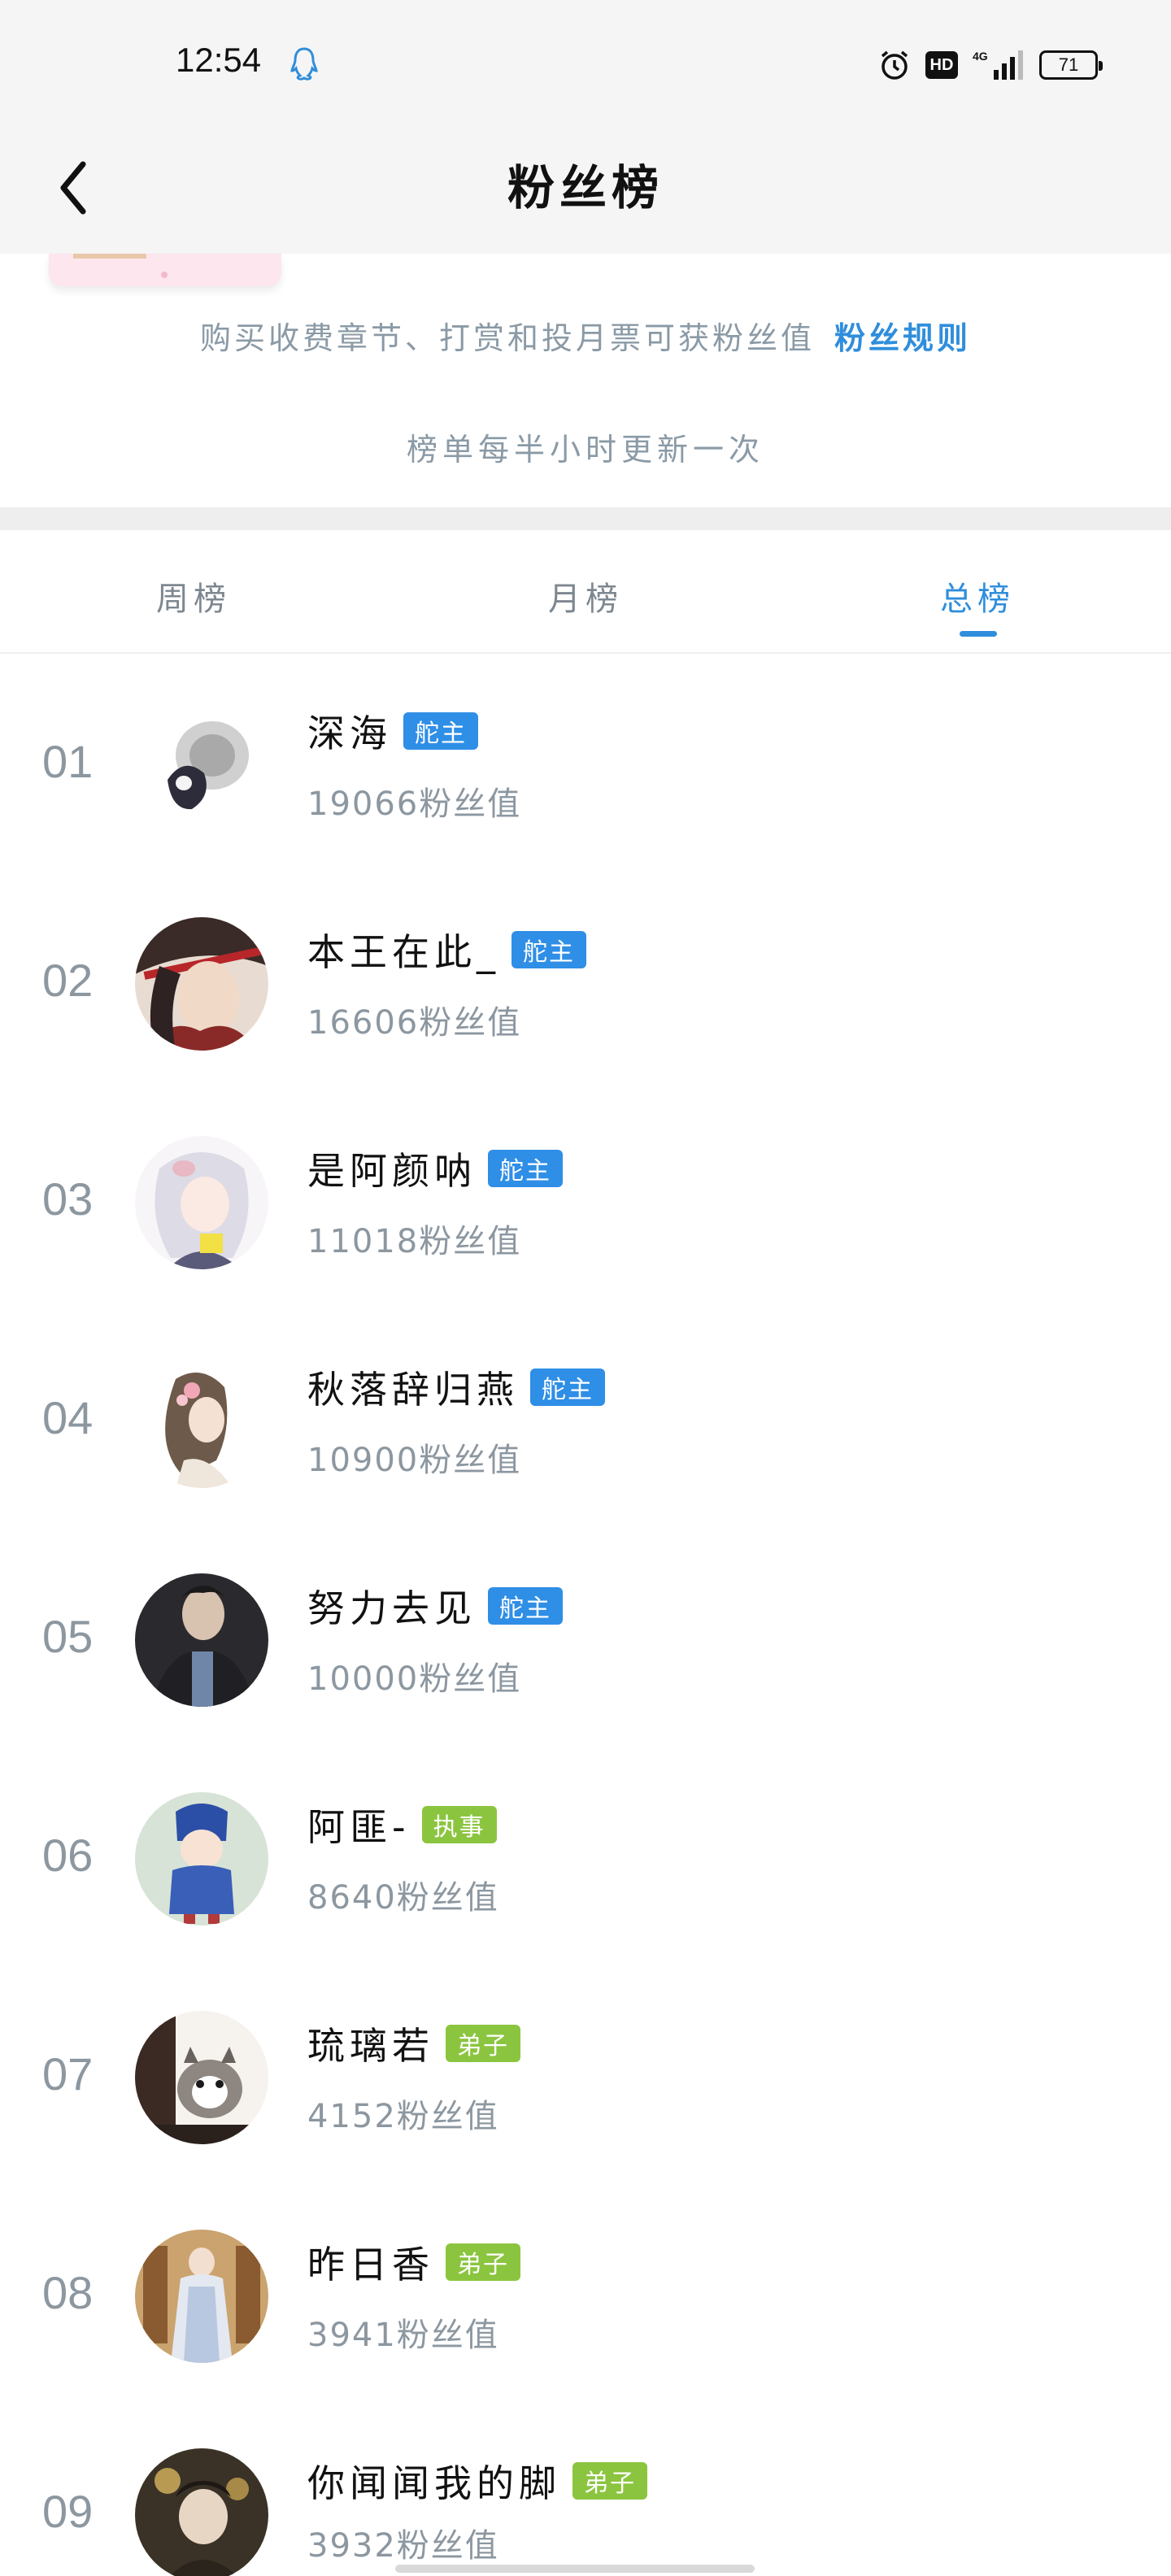 This screenshot has height=2576, width=1171. Describe the element at coordinates (903, 338) in the screenshot. I see `fan-rules-link: 粉丝规则` at that location.